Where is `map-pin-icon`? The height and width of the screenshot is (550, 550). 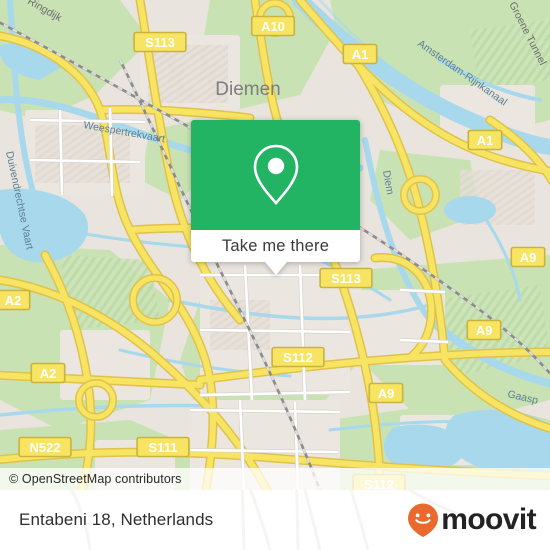 map-pin-icon is located at coordinates (275, 174).